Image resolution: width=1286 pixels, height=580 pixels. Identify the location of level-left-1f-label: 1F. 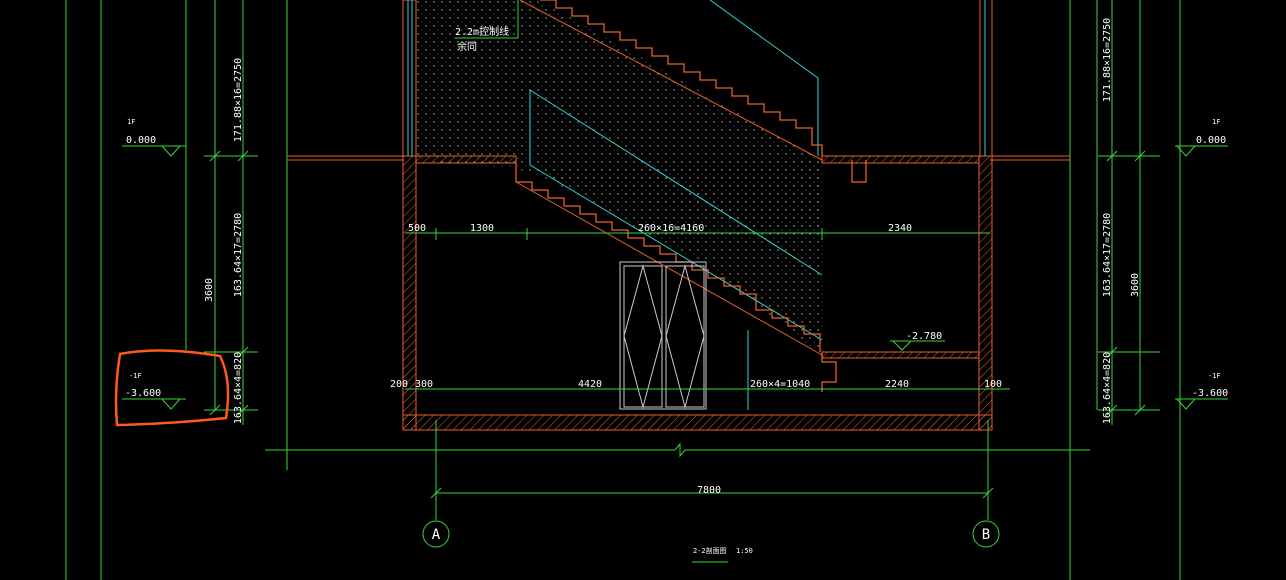
(131, 122).